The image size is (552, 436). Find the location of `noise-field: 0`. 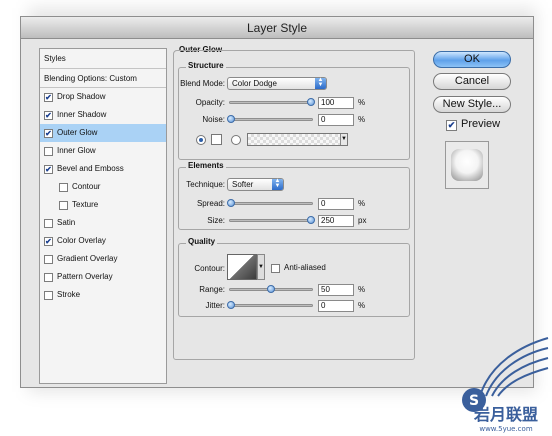

noise-field: 0 is located at coordinates (336, 120).